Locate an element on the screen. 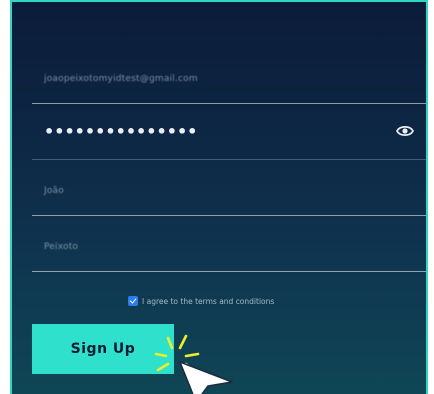 The image size is (434, 394). password-value: ••••••••••••••• is located at coordinates (121, 131).